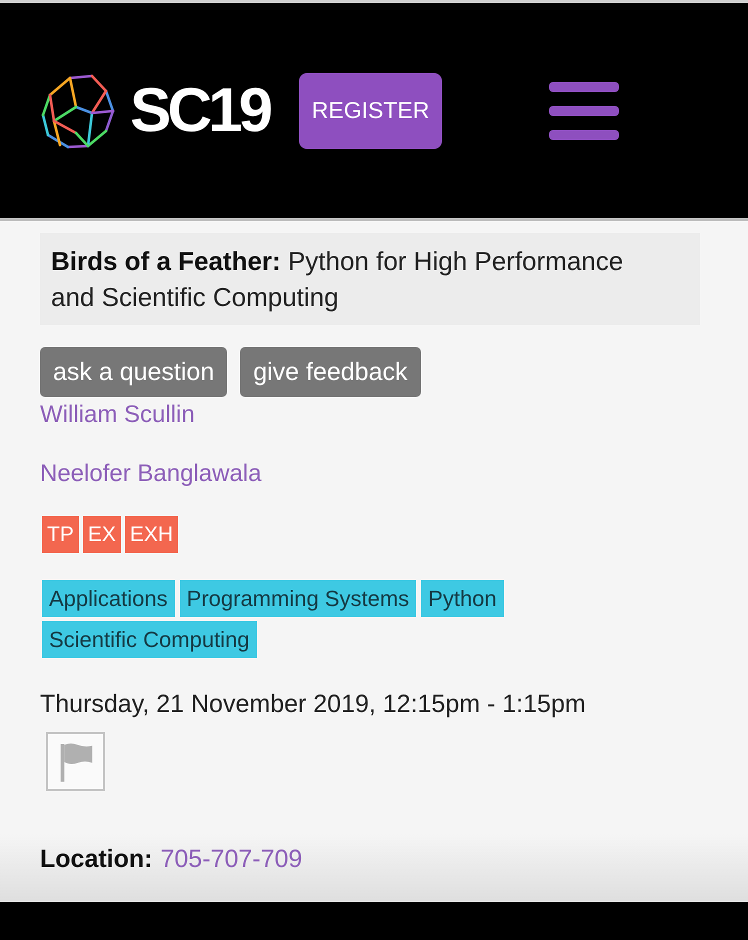 This screenshot has width=748, height=940. I want to click on presenter-link: William Scullin, so click(117, 415).